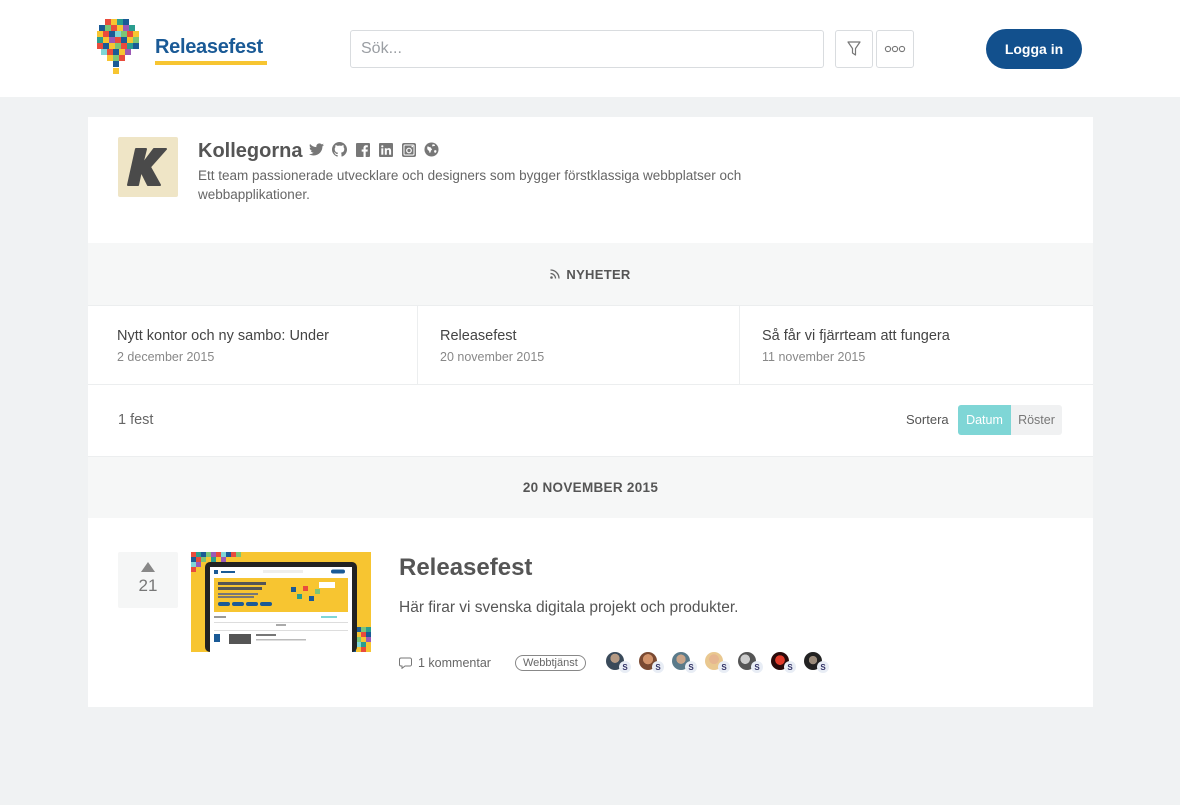 The width and height of the screenshot is (1180, 805). I want to click on voter-avatars: S S S S S S S, so click(717, 662).